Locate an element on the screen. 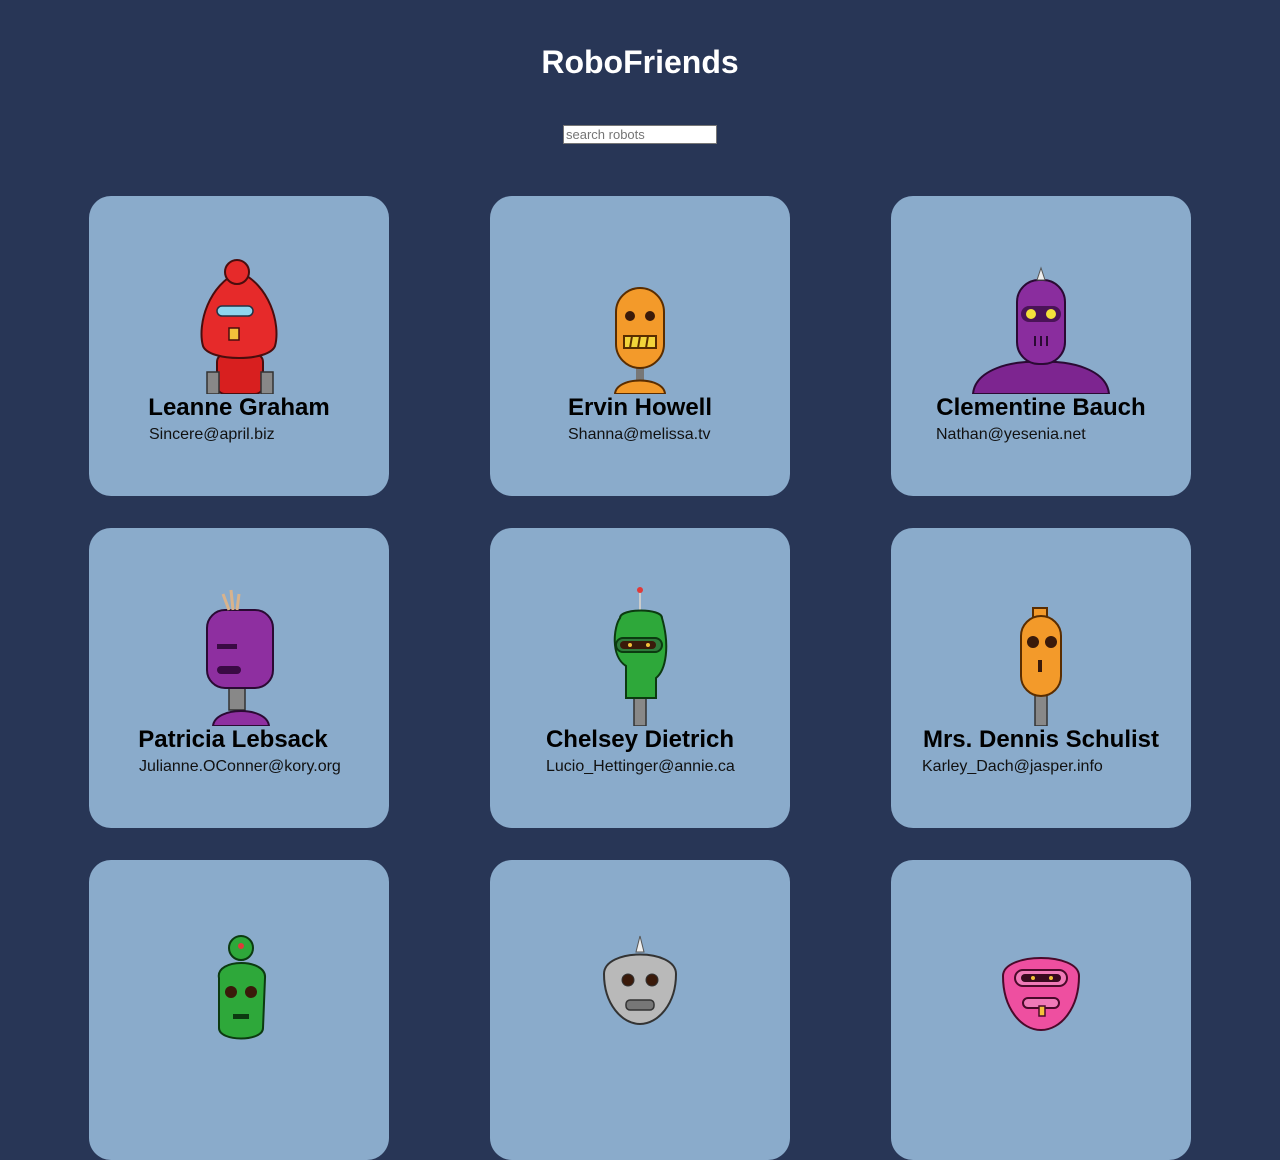  search-input is located at coordinates (640, 134).